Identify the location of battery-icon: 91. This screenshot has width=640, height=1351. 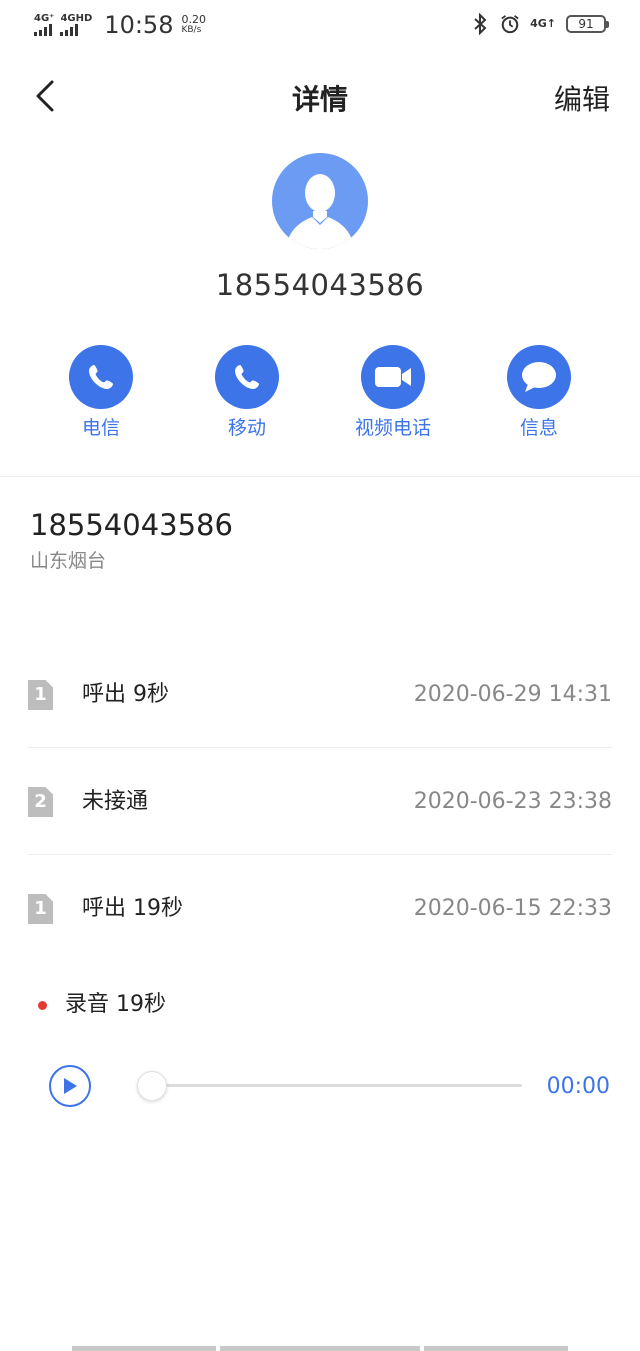
(587, 24).